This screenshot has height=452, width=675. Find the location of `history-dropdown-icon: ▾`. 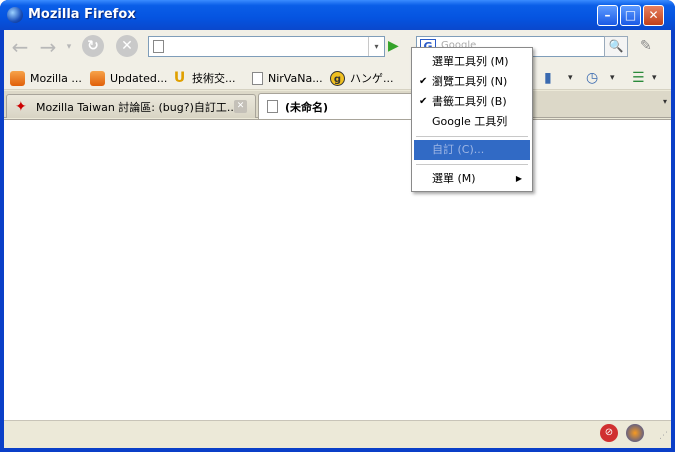

history-dropdown-icon: ▾ is located at coordinates (612, 78).